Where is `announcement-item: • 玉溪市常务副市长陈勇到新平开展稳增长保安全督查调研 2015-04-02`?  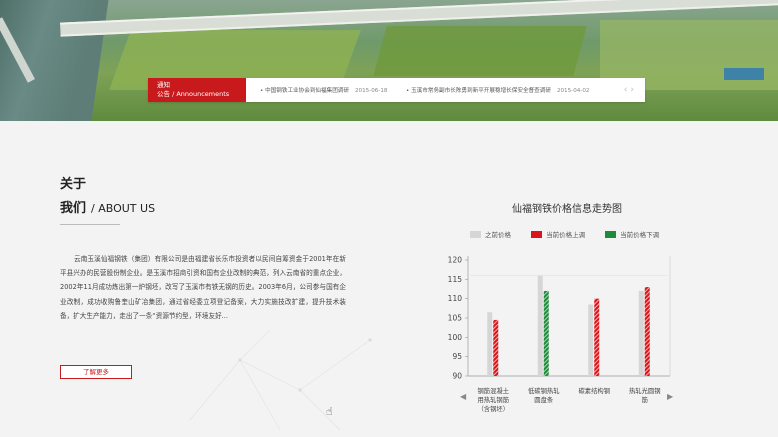
announcement-item: • 玉溪市常务副市长陈勇到新平开展稳增长保安全督查调研 2015-04-02 is located at coordinates (497, 90).